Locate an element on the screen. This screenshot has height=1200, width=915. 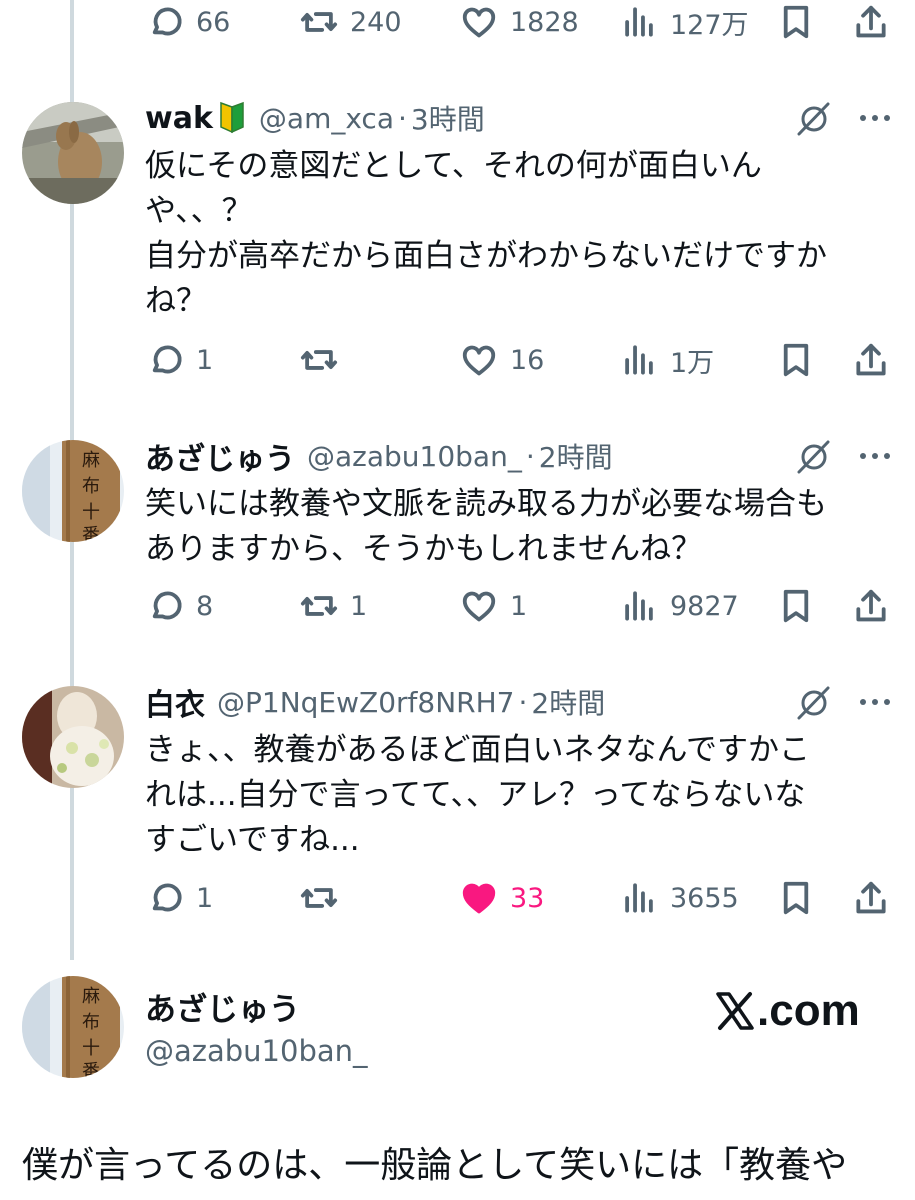
like-button: 1 is located at coordinates (493, 606).